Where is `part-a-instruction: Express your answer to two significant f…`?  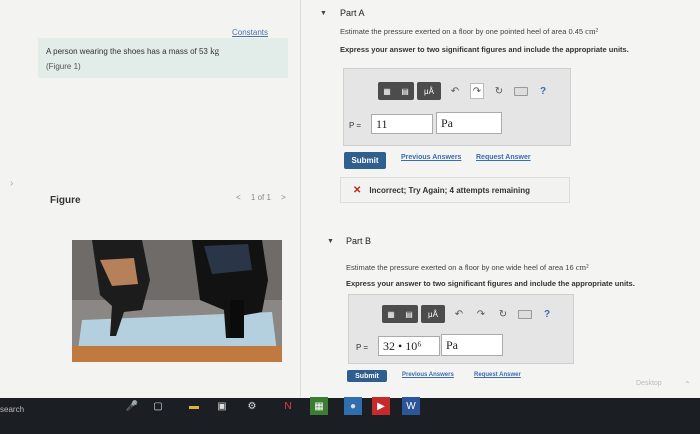
part-a-instruction: Express your answer to two significant f… is located at coordinates (484, 49).